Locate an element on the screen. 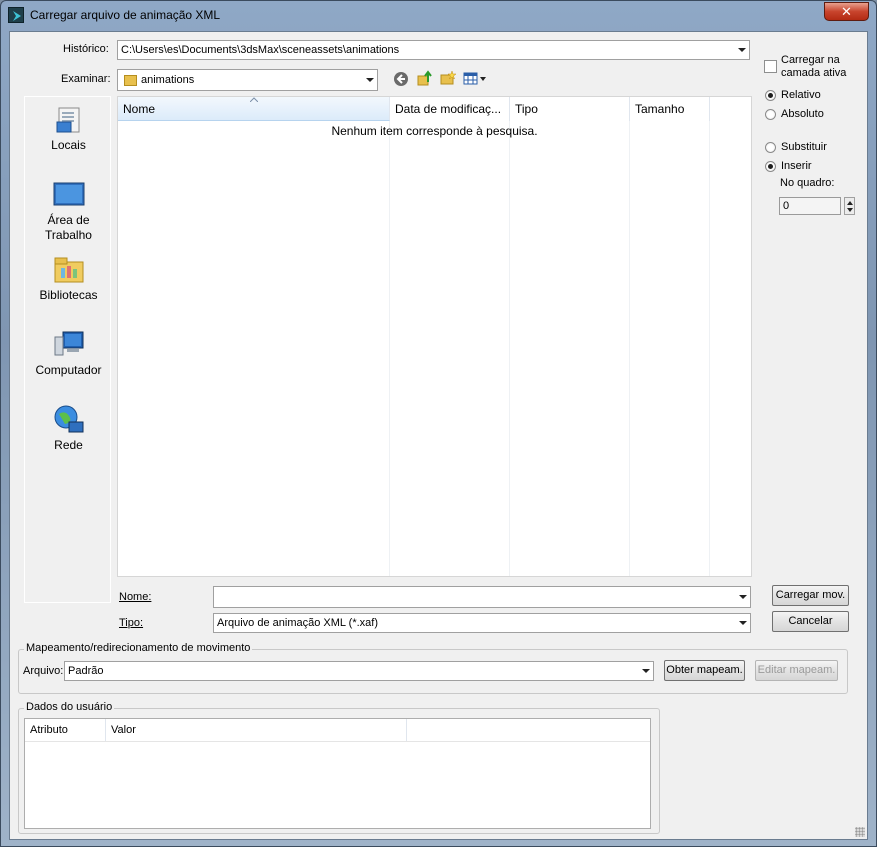 The image size is (877, 847). place-libraries: Bibliotecas is located at coordinates (68, 278).